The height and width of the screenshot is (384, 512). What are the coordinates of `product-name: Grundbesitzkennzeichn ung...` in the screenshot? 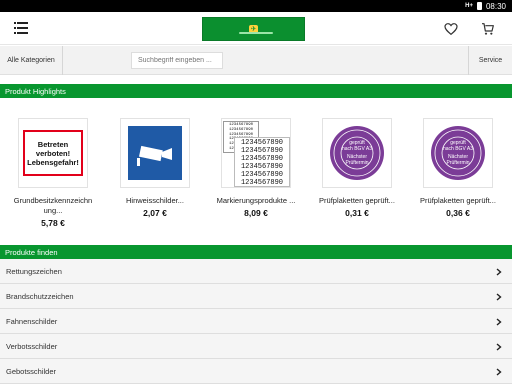 It's located at (53, 205).